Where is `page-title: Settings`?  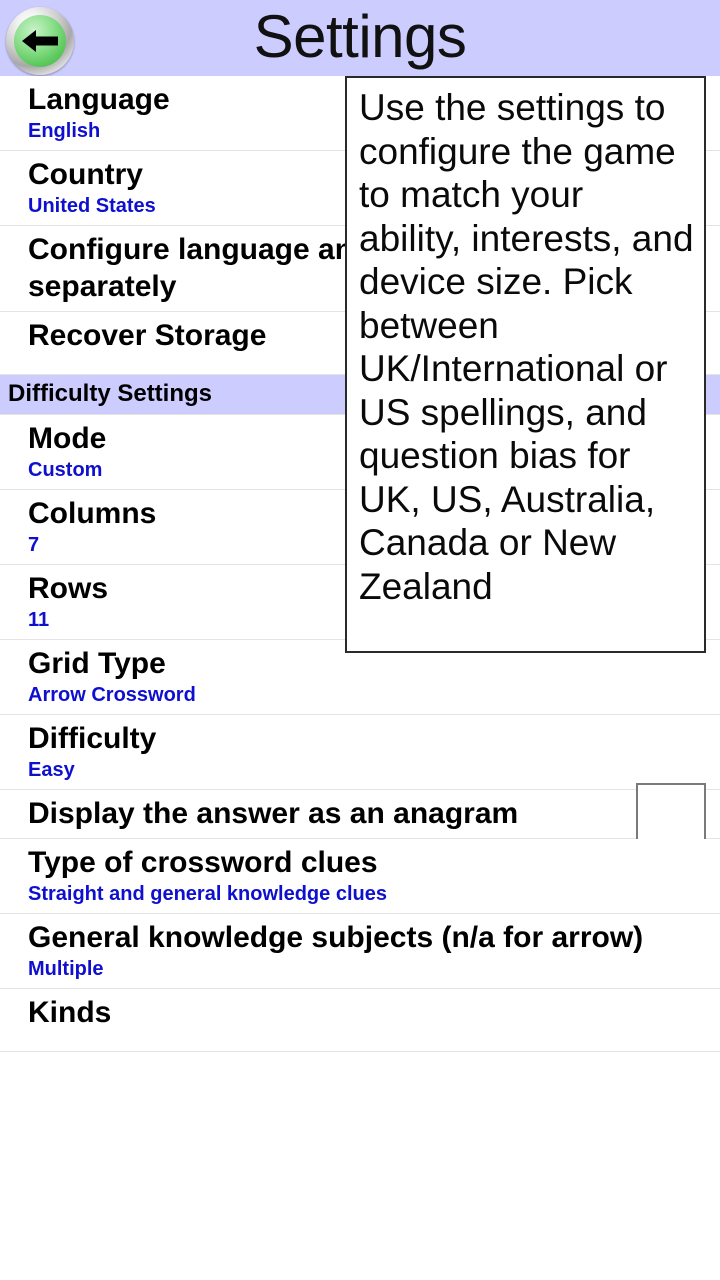
page-title: Settings is located at coordinates (360, 36).